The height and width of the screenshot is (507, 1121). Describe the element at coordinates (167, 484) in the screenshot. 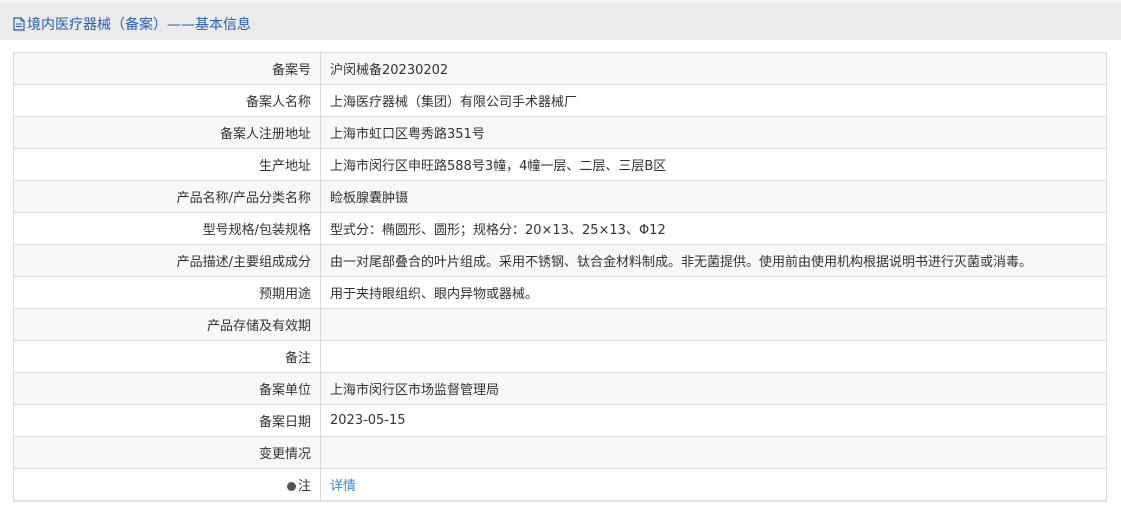

I see `note-label: 注` at that location.